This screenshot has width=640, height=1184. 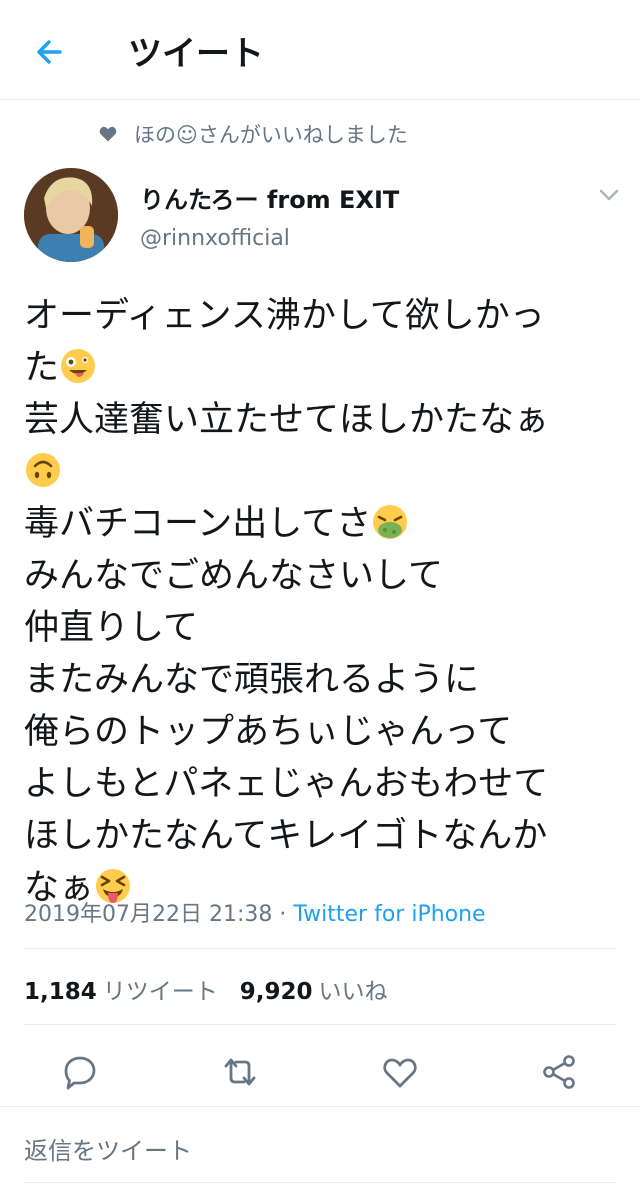 What do you see at coordinates (108, 1148) in the screenshot?
I see `reply-input: 返信をツイート` at bounding box center [108, 1148].